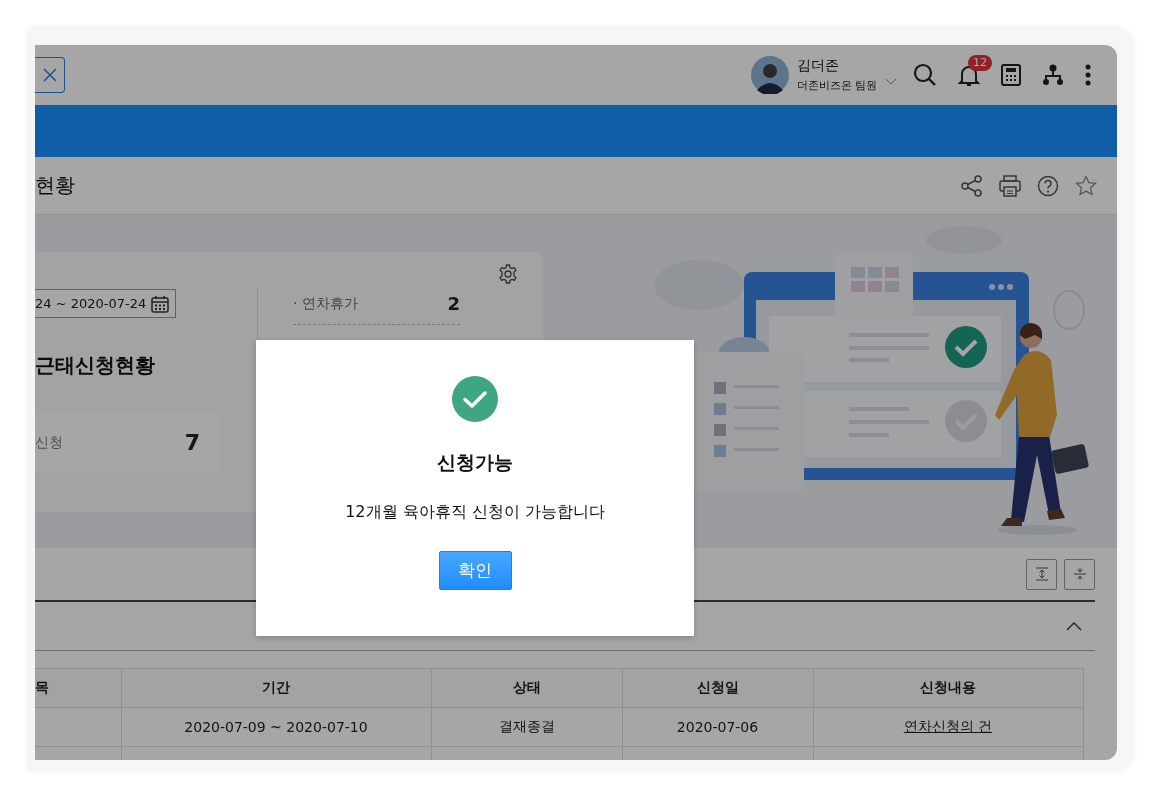  I want to click on success-check-icon, so click(475, 399).